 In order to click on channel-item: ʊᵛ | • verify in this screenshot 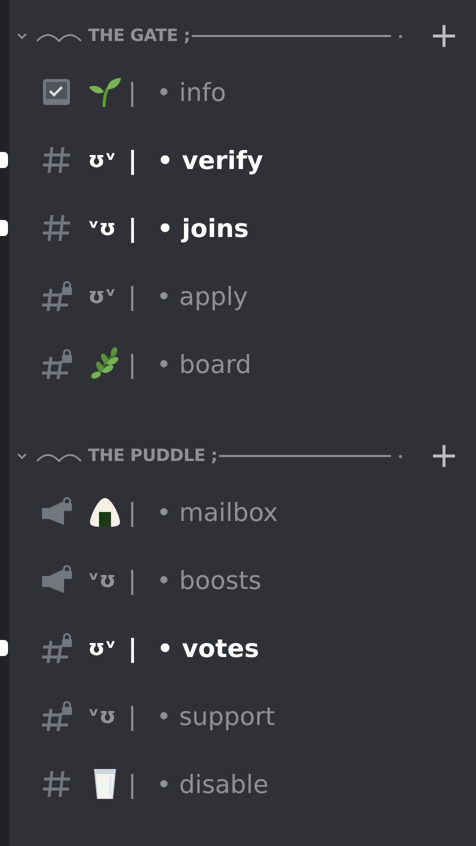, I will do `click(242, 160)`.